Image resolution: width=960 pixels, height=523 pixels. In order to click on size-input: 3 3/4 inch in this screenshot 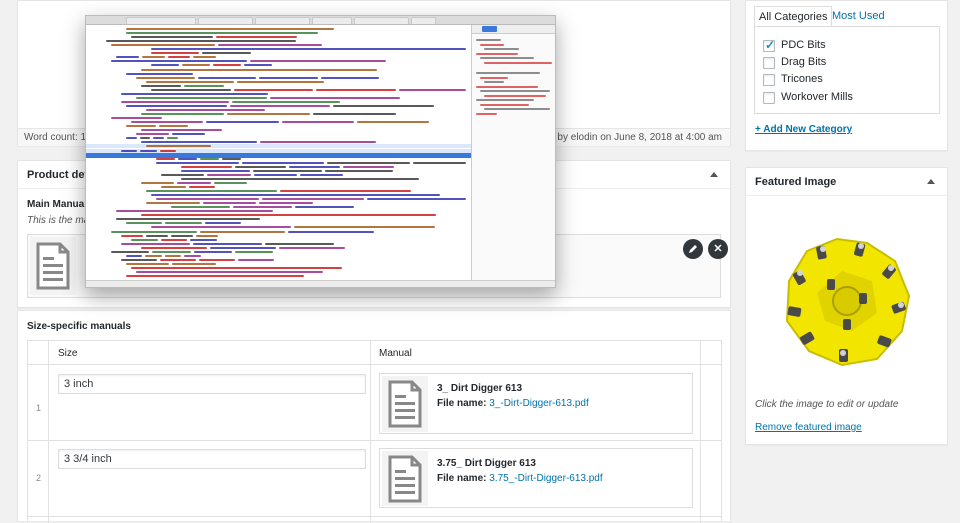, I will do `click(212, 459)`.